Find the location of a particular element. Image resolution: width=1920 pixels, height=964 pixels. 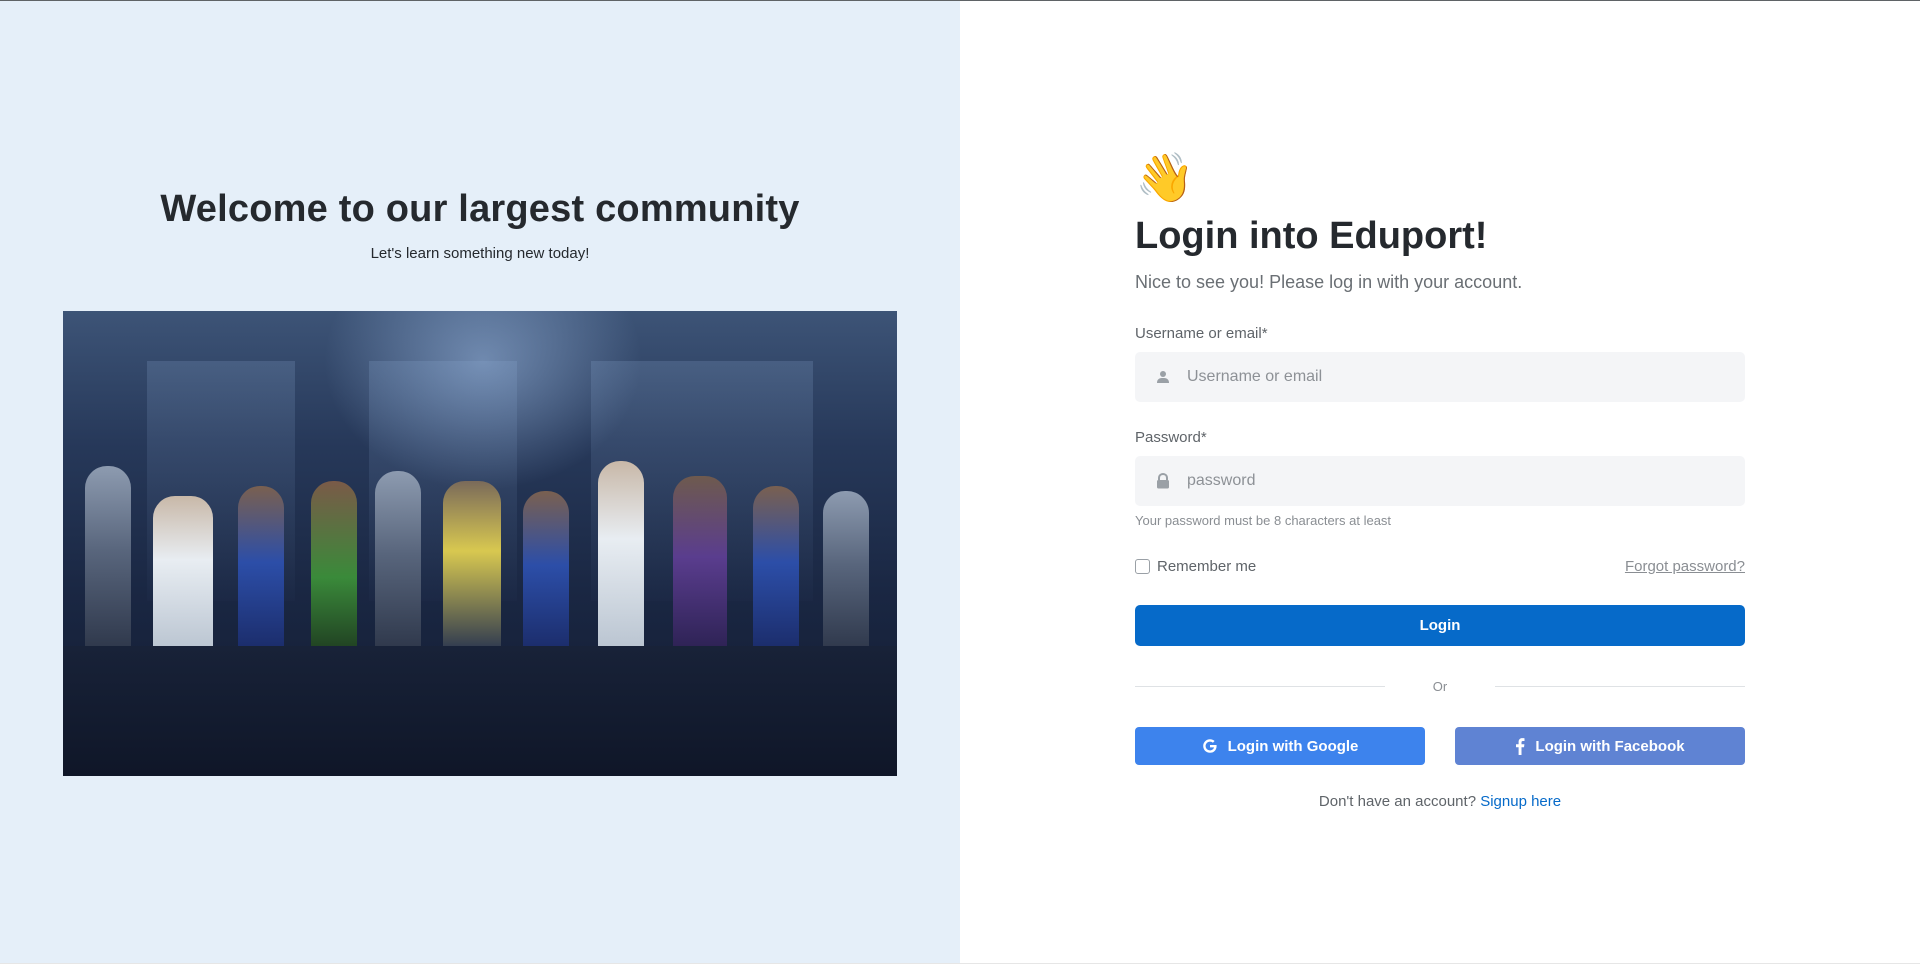

remember-checkbox is located at coordinates (1142, 566).